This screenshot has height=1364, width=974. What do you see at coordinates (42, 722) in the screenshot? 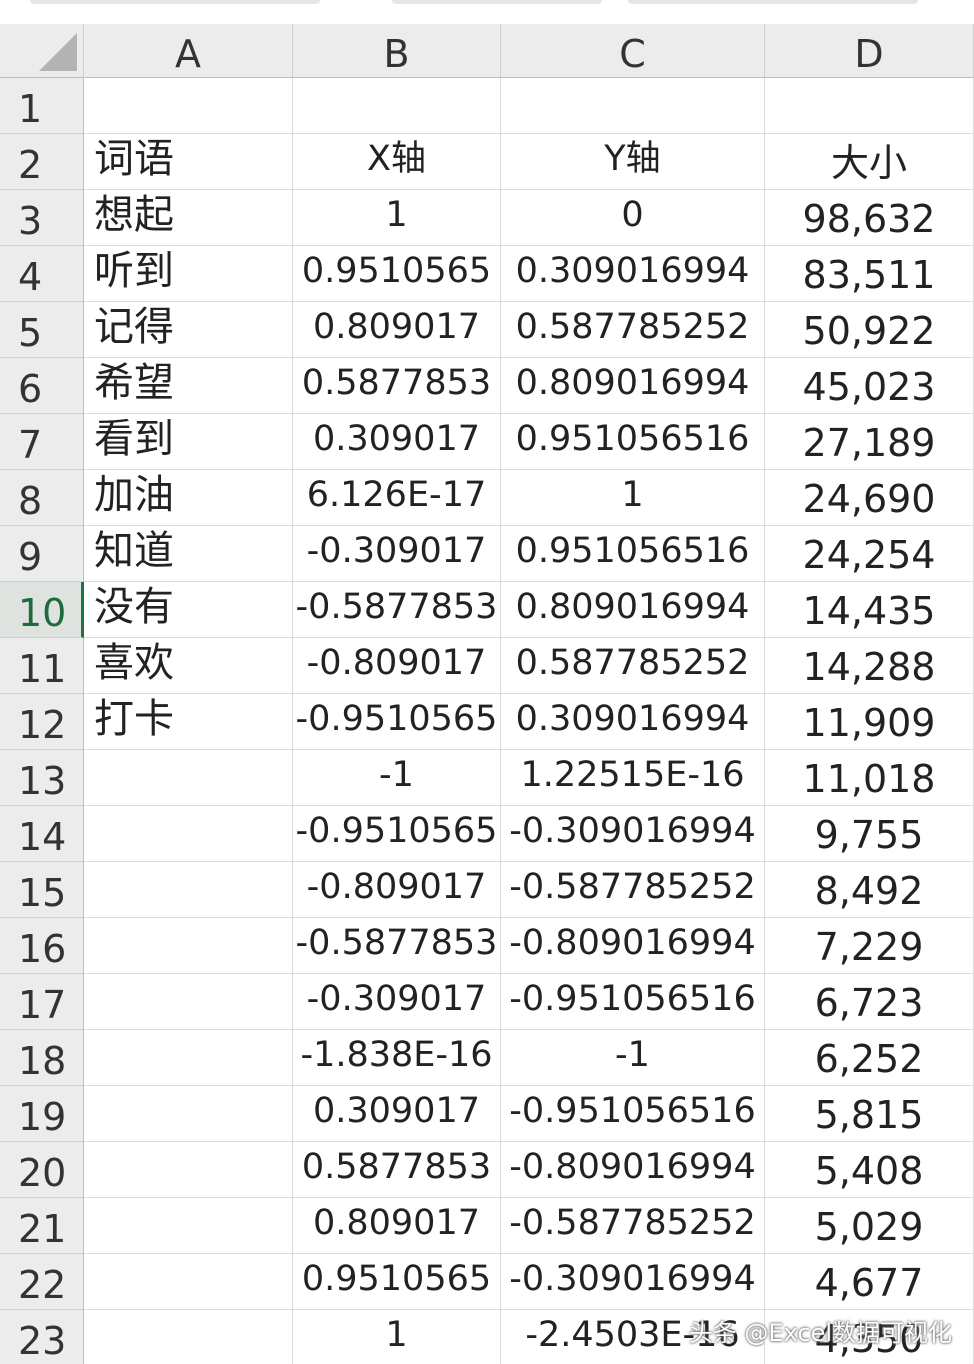
I see `row-header: 12` at bounding box center [42, 722].